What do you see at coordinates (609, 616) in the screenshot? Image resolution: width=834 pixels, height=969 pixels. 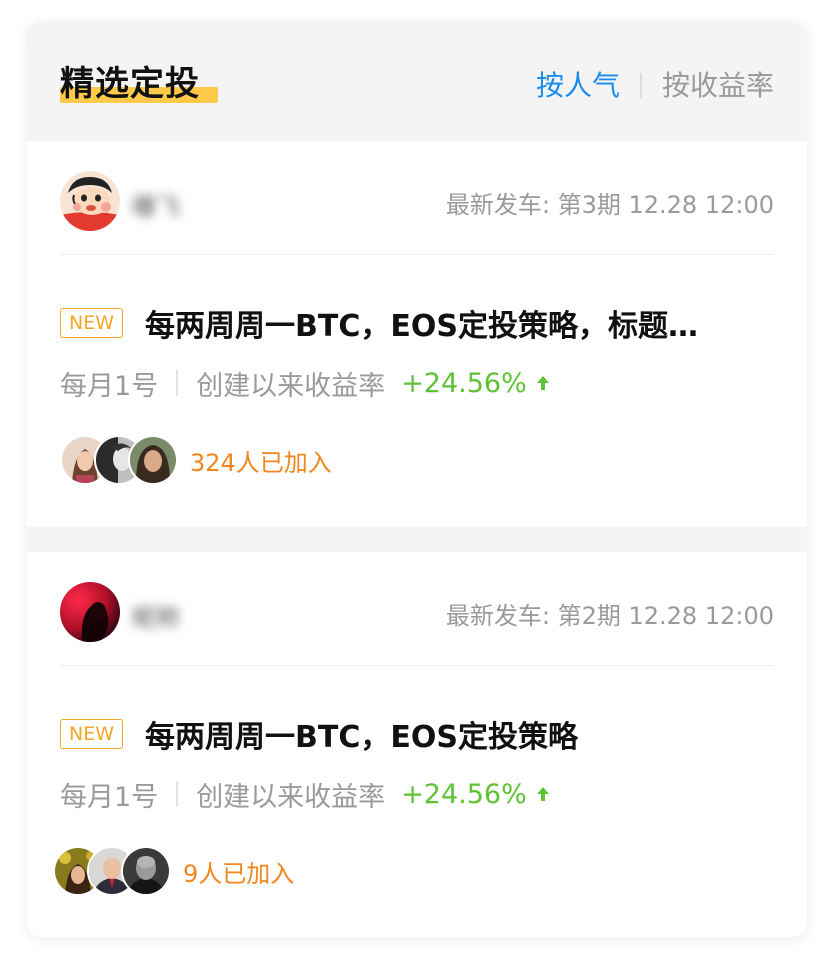 I see `latest-release: 最新发车: 第2期 12.28 12:00` at bounding box center [609, 616].